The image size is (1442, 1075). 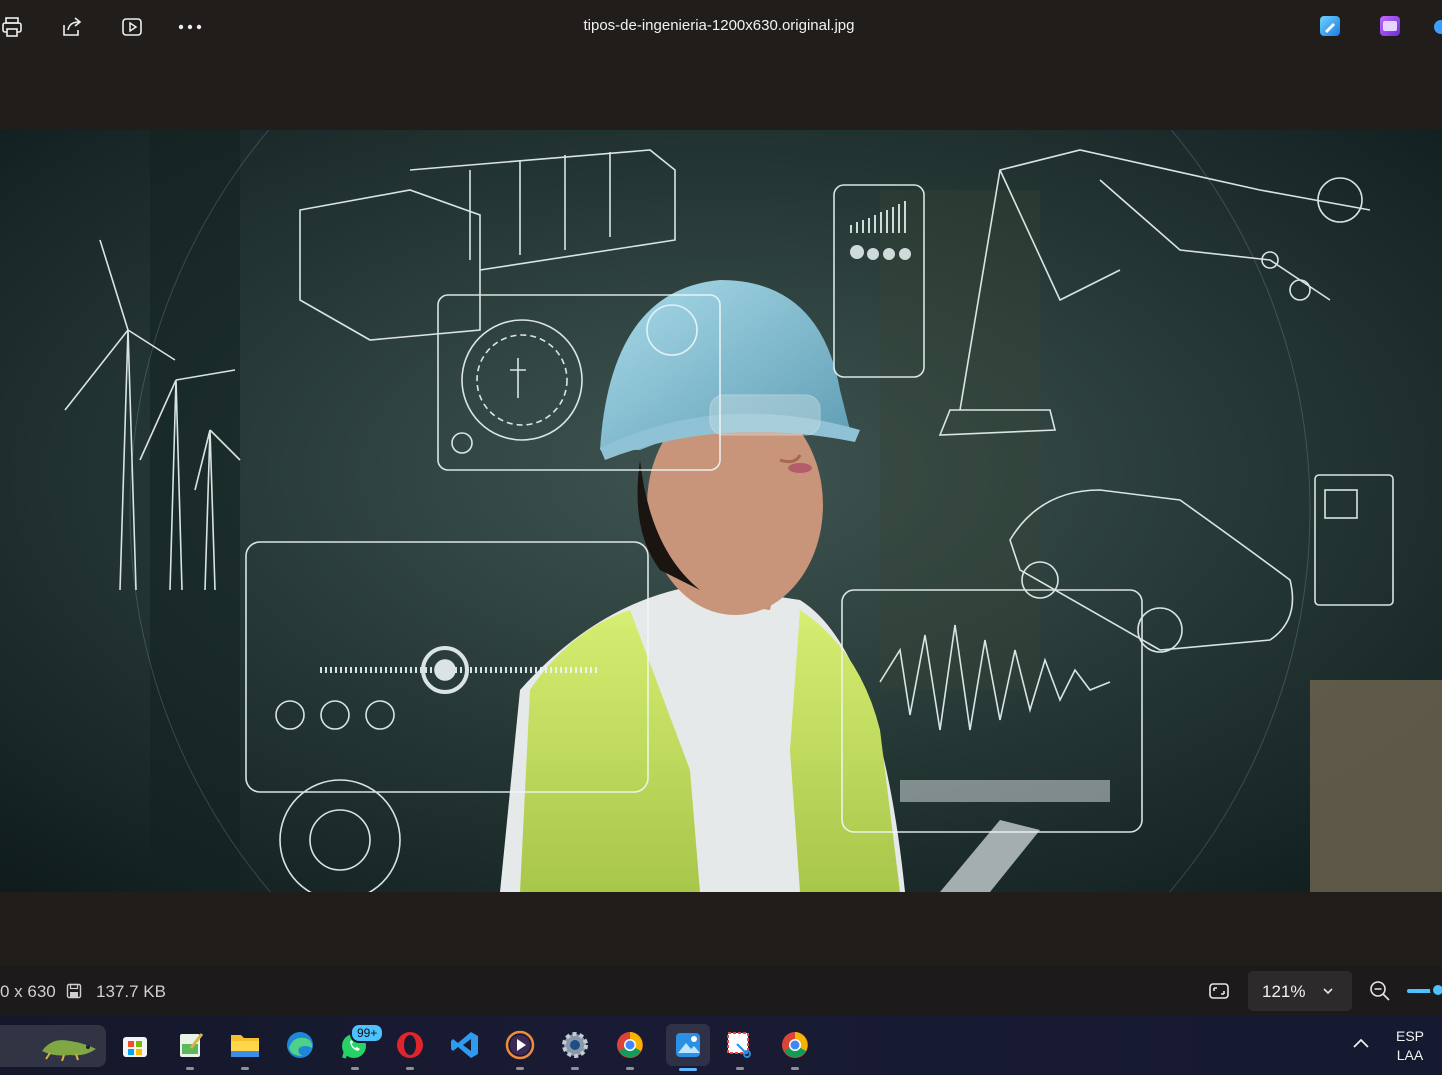 I want to click on zoom-out-button, so click(x=1380, y=991).